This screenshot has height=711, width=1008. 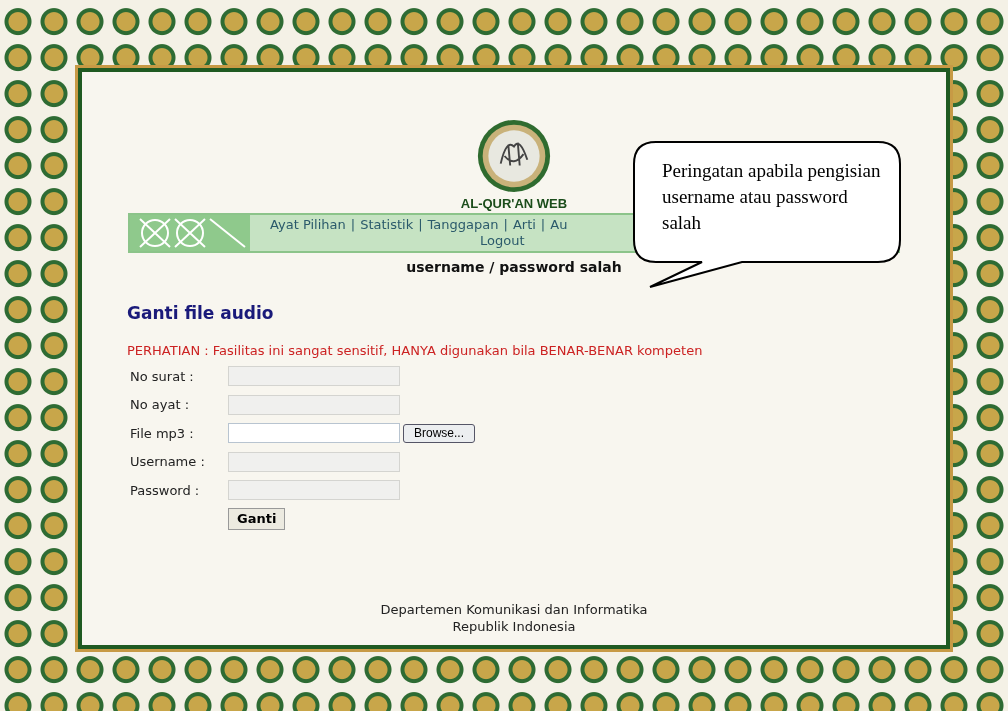 What do you see at coordinates (162, 376) in the screenshot?
I see `field-label: No surat :` at bounding box center [162, 376].